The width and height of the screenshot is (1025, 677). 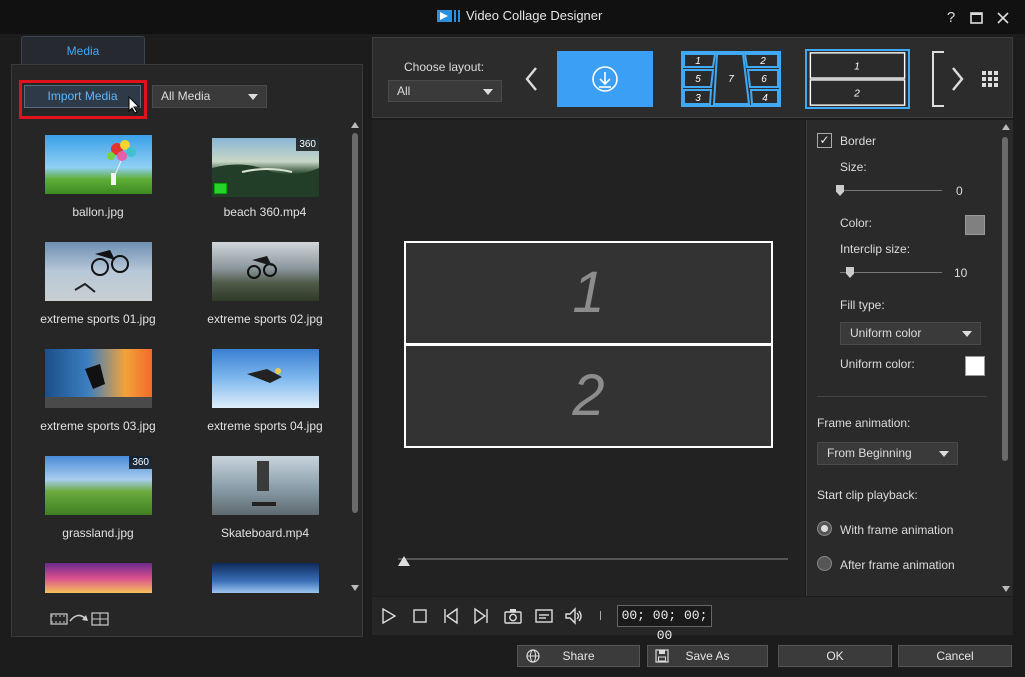 I want to click on balloons-image, so click(x=121, y=162).